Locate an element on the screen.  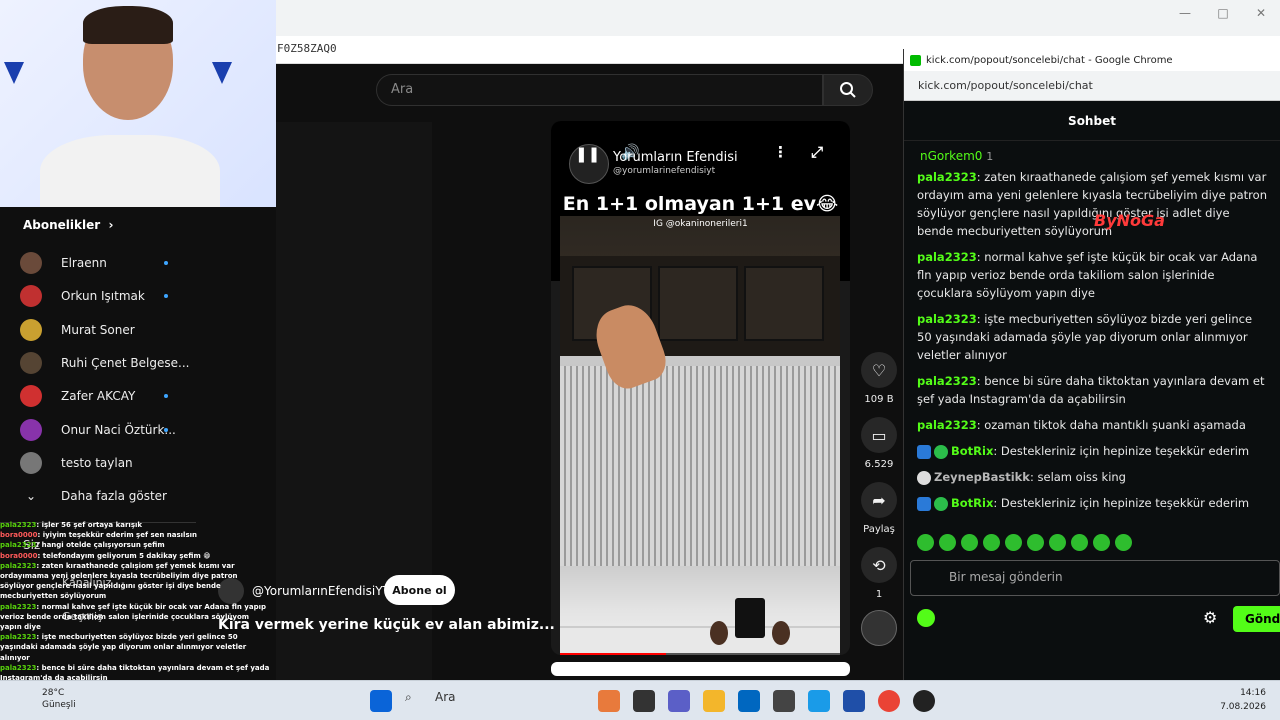
sidebar-item-label: testo taylan is located at coordinates (97, 462).